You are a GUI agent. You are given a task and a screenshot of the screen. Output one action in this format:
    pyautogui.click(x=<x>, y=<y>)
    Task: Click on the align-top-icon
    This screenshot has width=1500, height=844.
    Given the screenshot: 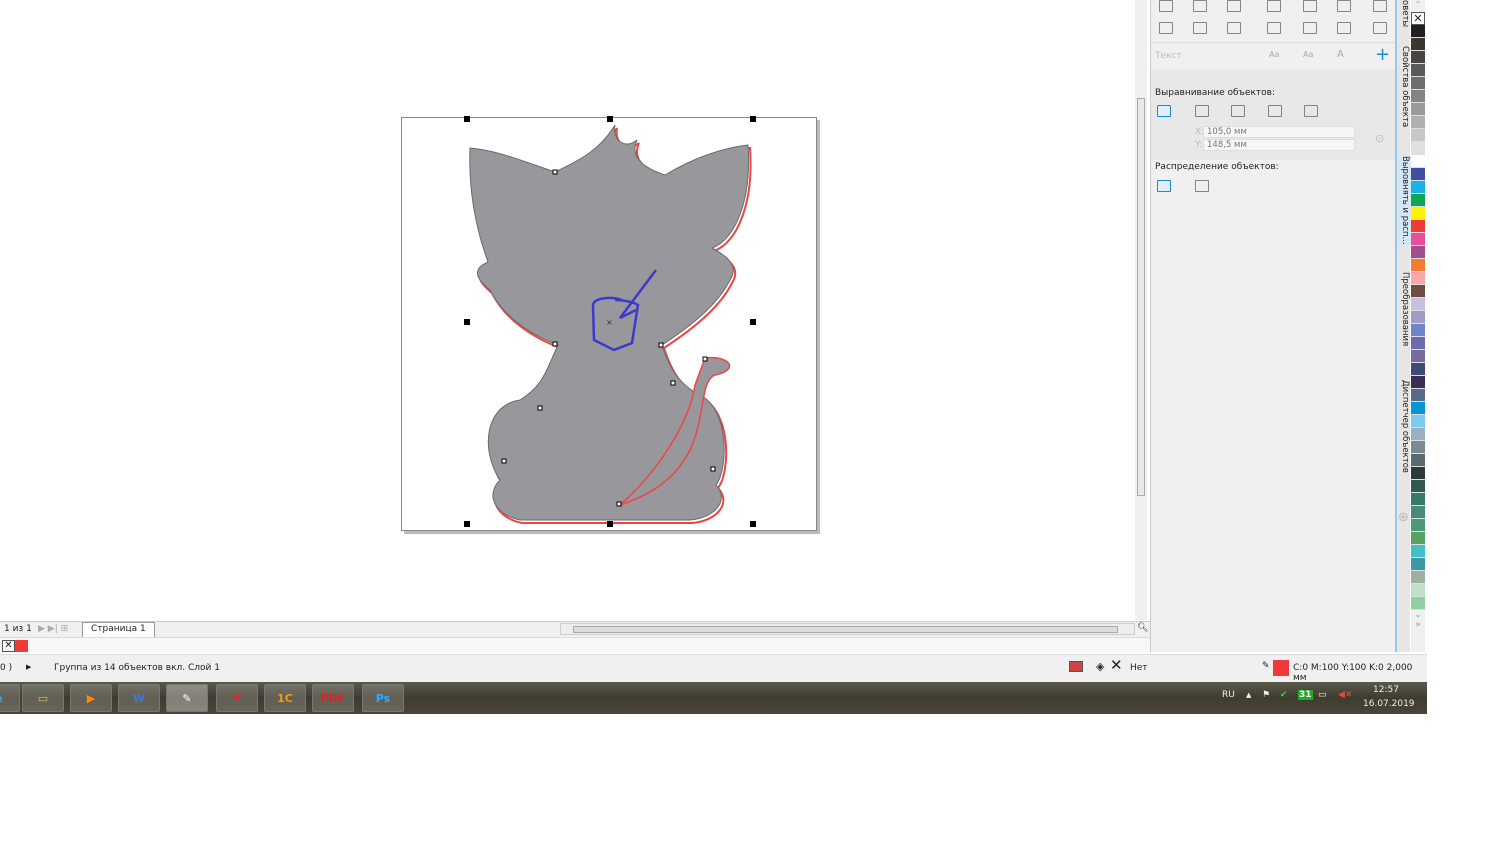 What is the action you would take?
    pyautogui.click(x=1166, y=28)
    